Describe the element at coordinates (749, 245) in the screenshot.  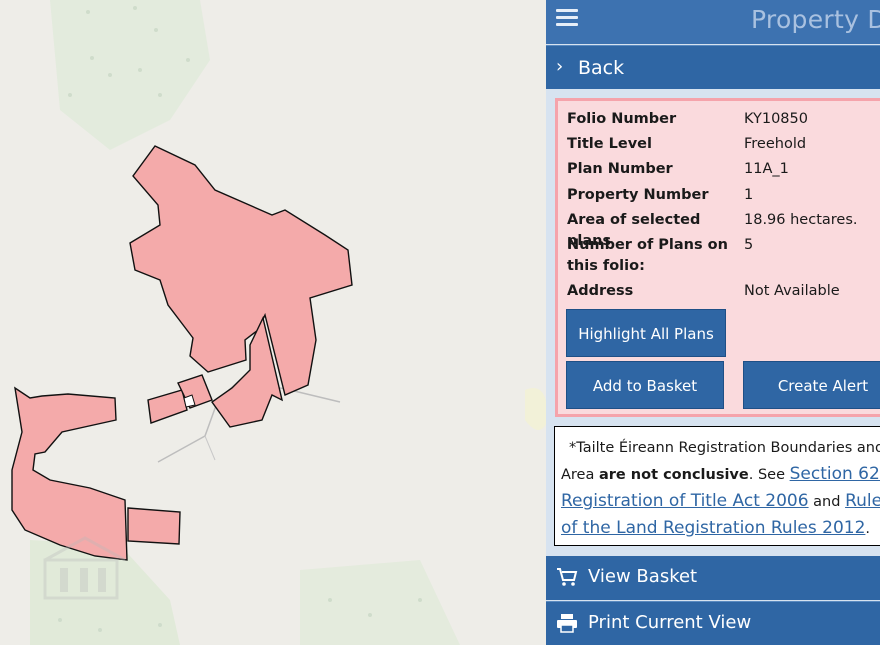
I see `detail-value: 5` at that location.